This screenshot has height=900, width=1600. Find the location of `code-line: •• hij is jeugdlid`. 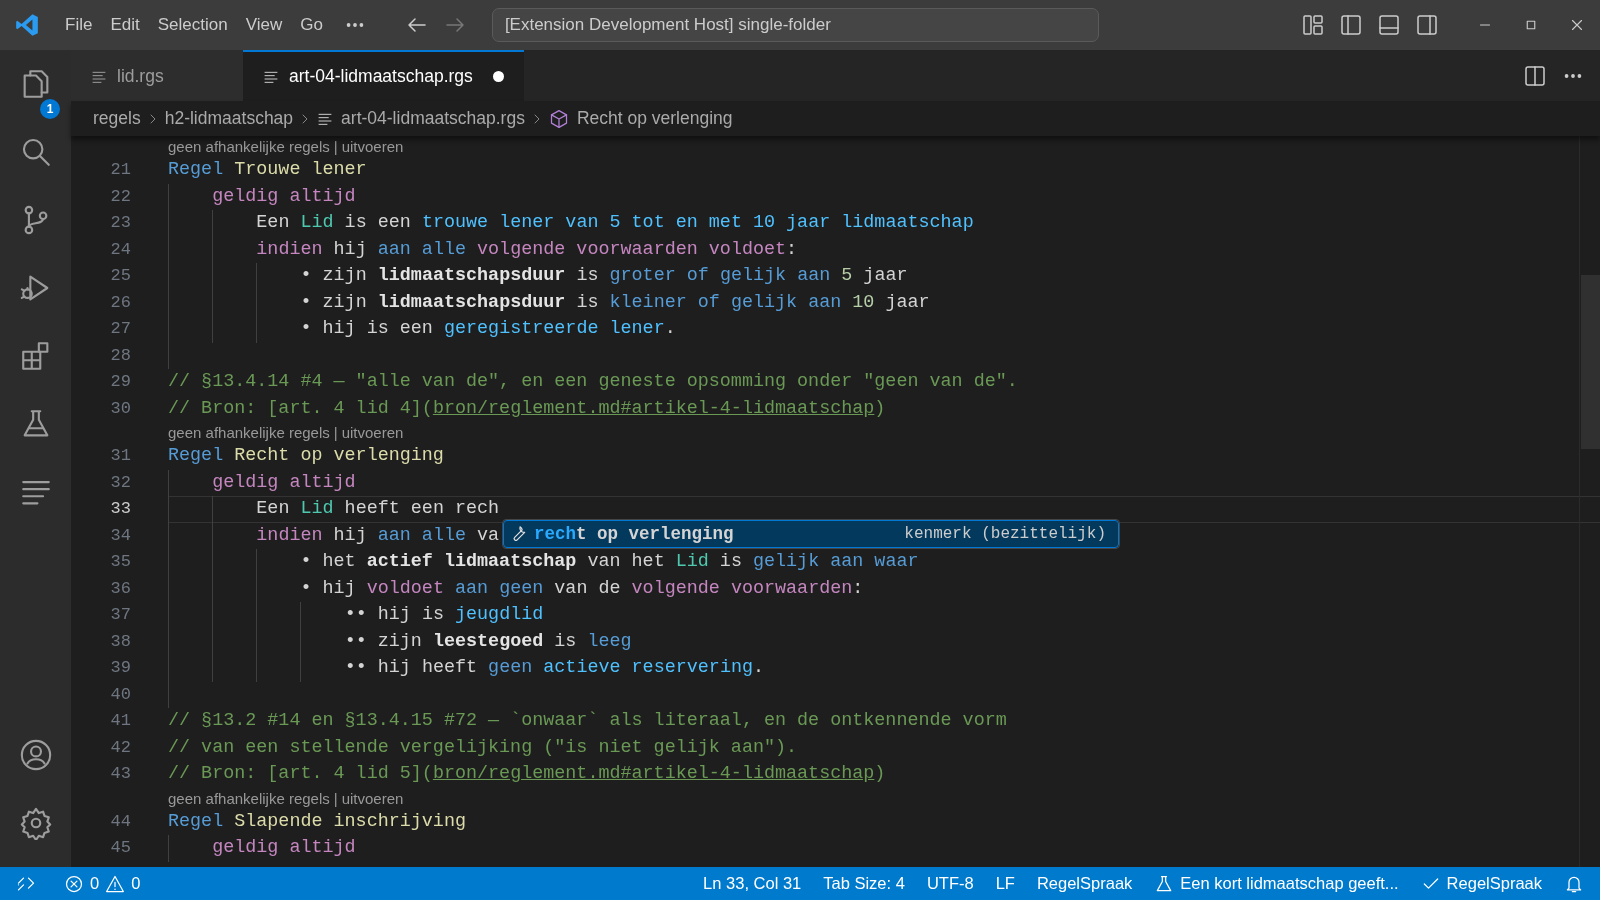

code-line: •• hij is jeugdlid is located at coordinates (444, 614).